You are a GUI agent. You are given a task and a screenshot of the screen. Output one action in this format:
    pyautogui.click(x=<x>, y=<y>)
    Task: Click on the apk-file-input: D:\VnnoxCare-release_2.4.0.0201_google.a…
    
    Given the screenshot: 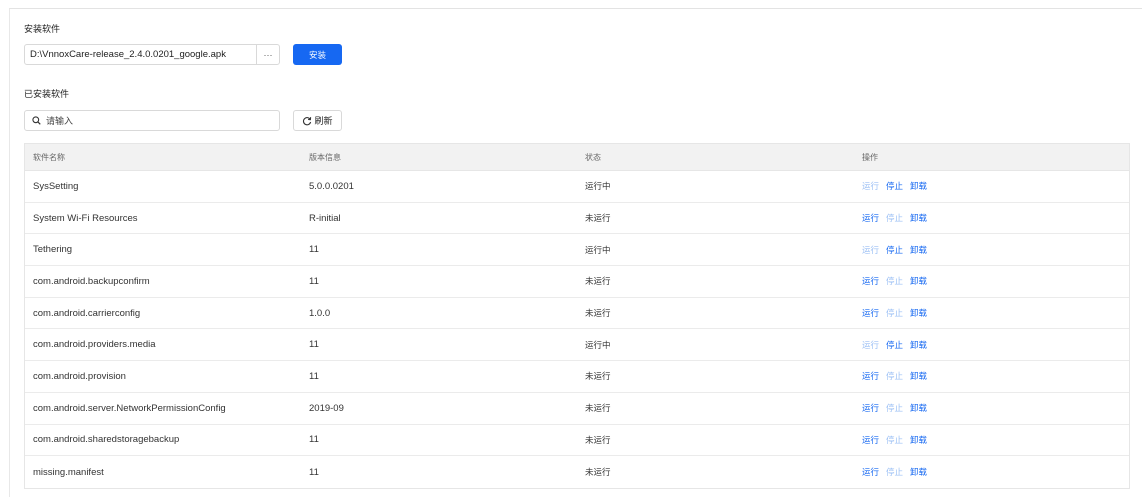 What is the action you would take?
    pyautogui.click(x=152, y=54)
    